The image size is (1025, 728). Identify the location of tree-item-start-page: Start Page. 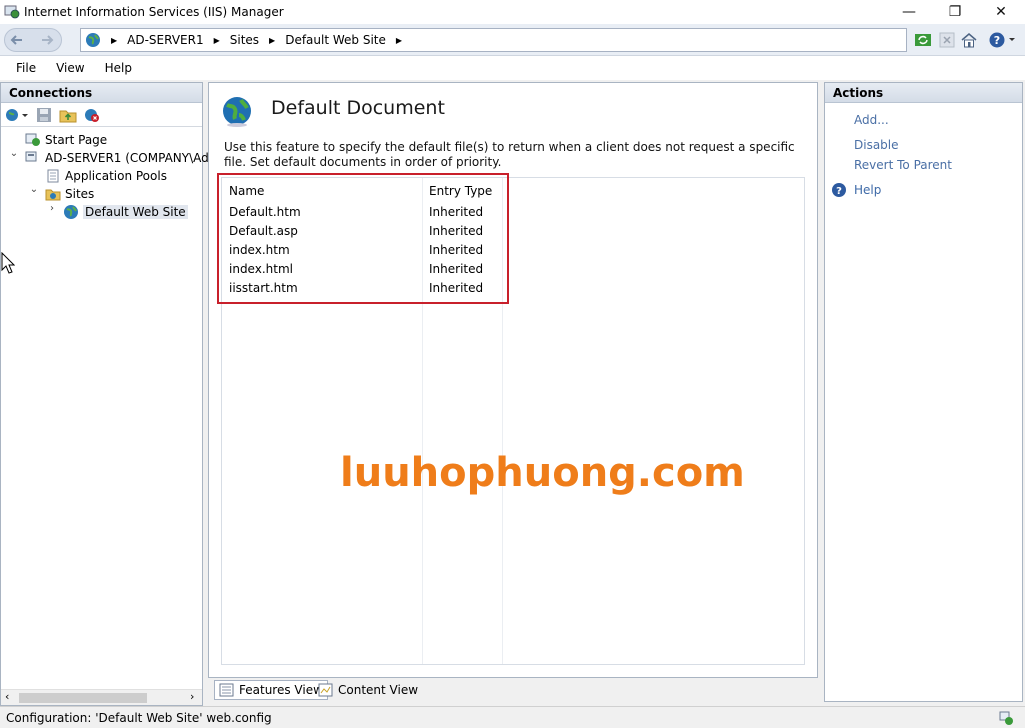
(66, 140).